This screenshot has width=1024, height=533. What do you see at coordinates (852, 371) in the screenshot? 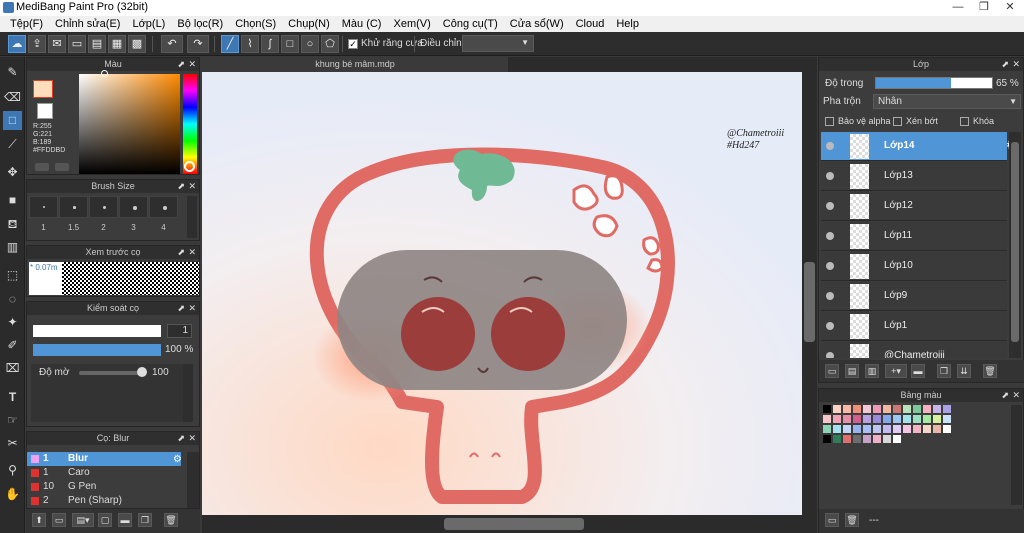
I see `new-halftone-layer-icon: ▤` at bounding box center [852, 371].